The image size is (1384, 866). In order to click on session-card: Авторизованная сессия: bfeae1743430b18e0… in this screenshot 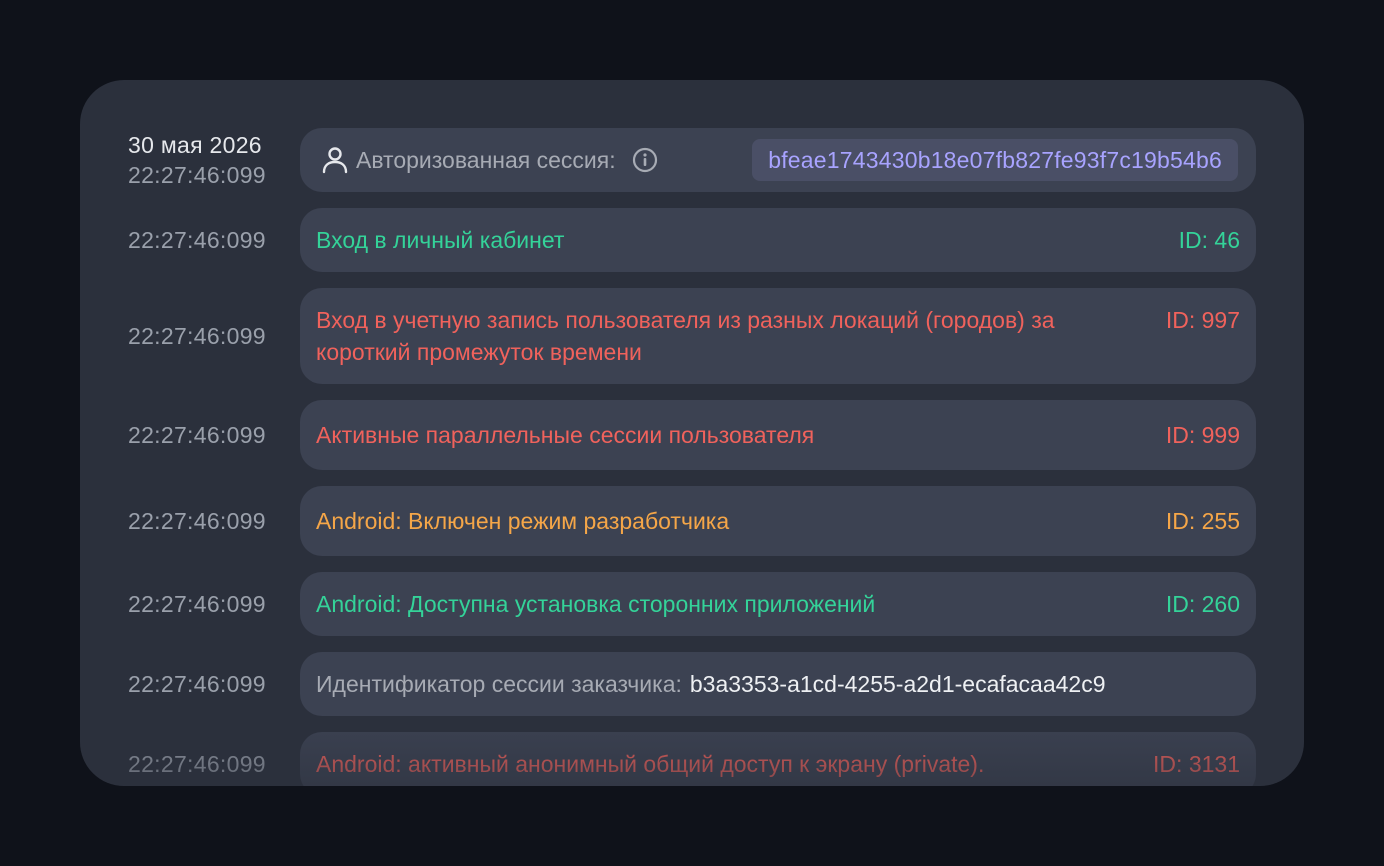, I will do `click(778, 160)`.